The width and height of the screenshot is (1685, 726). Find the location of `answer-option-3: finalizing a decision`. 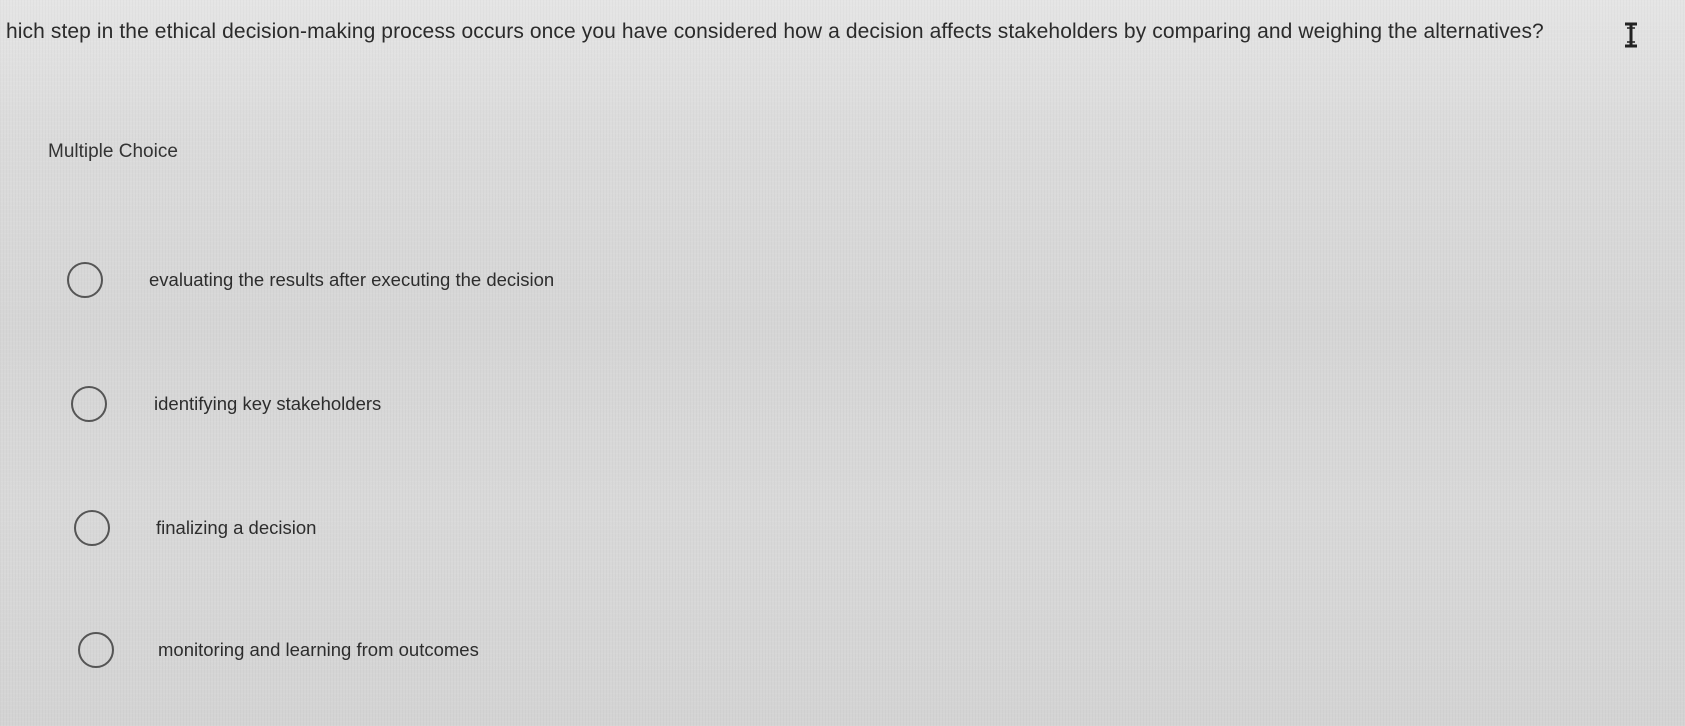

answer-option-3: finalizing a decision is located at coordinates (214, 530).